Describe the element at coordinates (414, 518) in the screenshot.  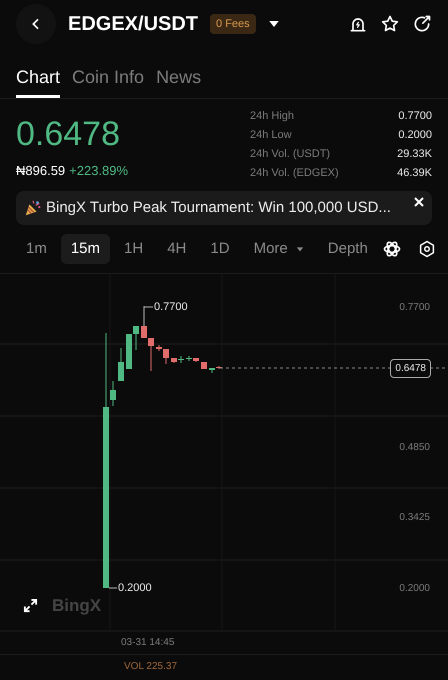
I see `y-axis-label: 0.3425` at that location.